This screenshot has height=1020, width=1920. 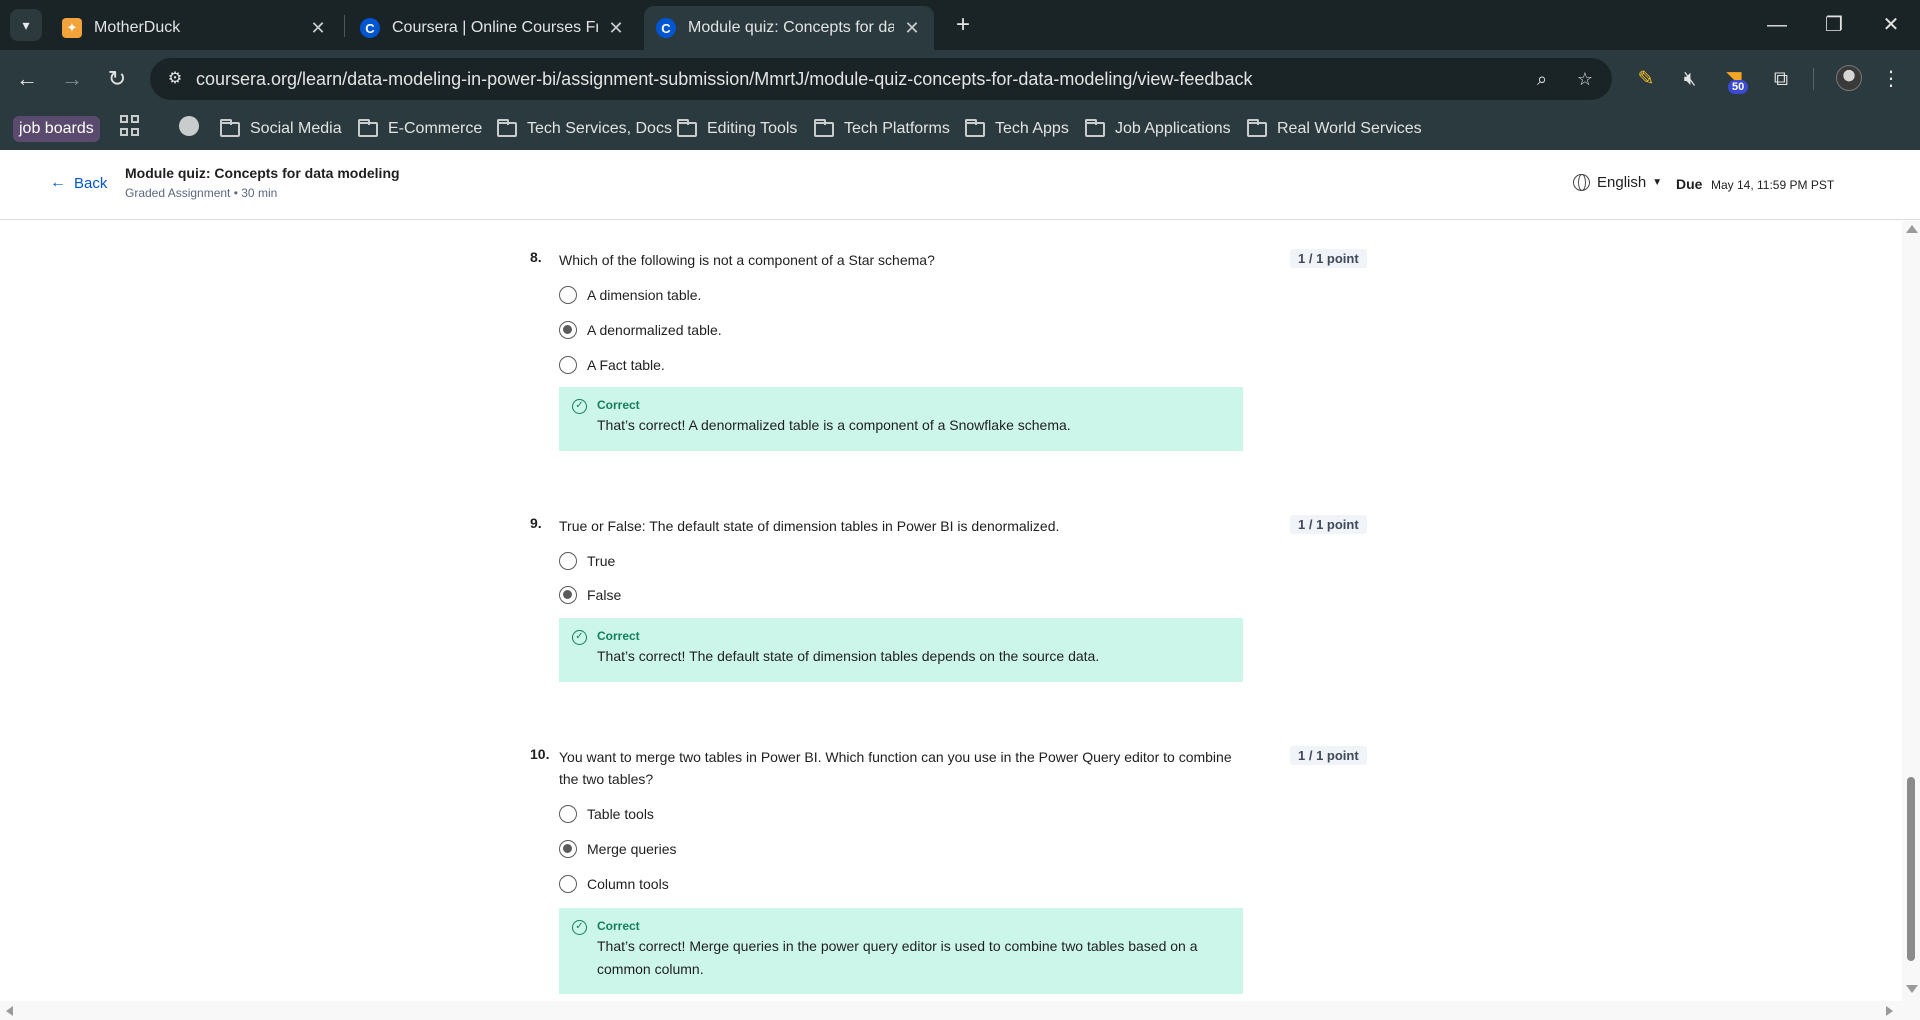 What do you see at coordinates (370, 28) in the screenshot?
I see `coursera-icon: C` at bounding box center [370, 28].